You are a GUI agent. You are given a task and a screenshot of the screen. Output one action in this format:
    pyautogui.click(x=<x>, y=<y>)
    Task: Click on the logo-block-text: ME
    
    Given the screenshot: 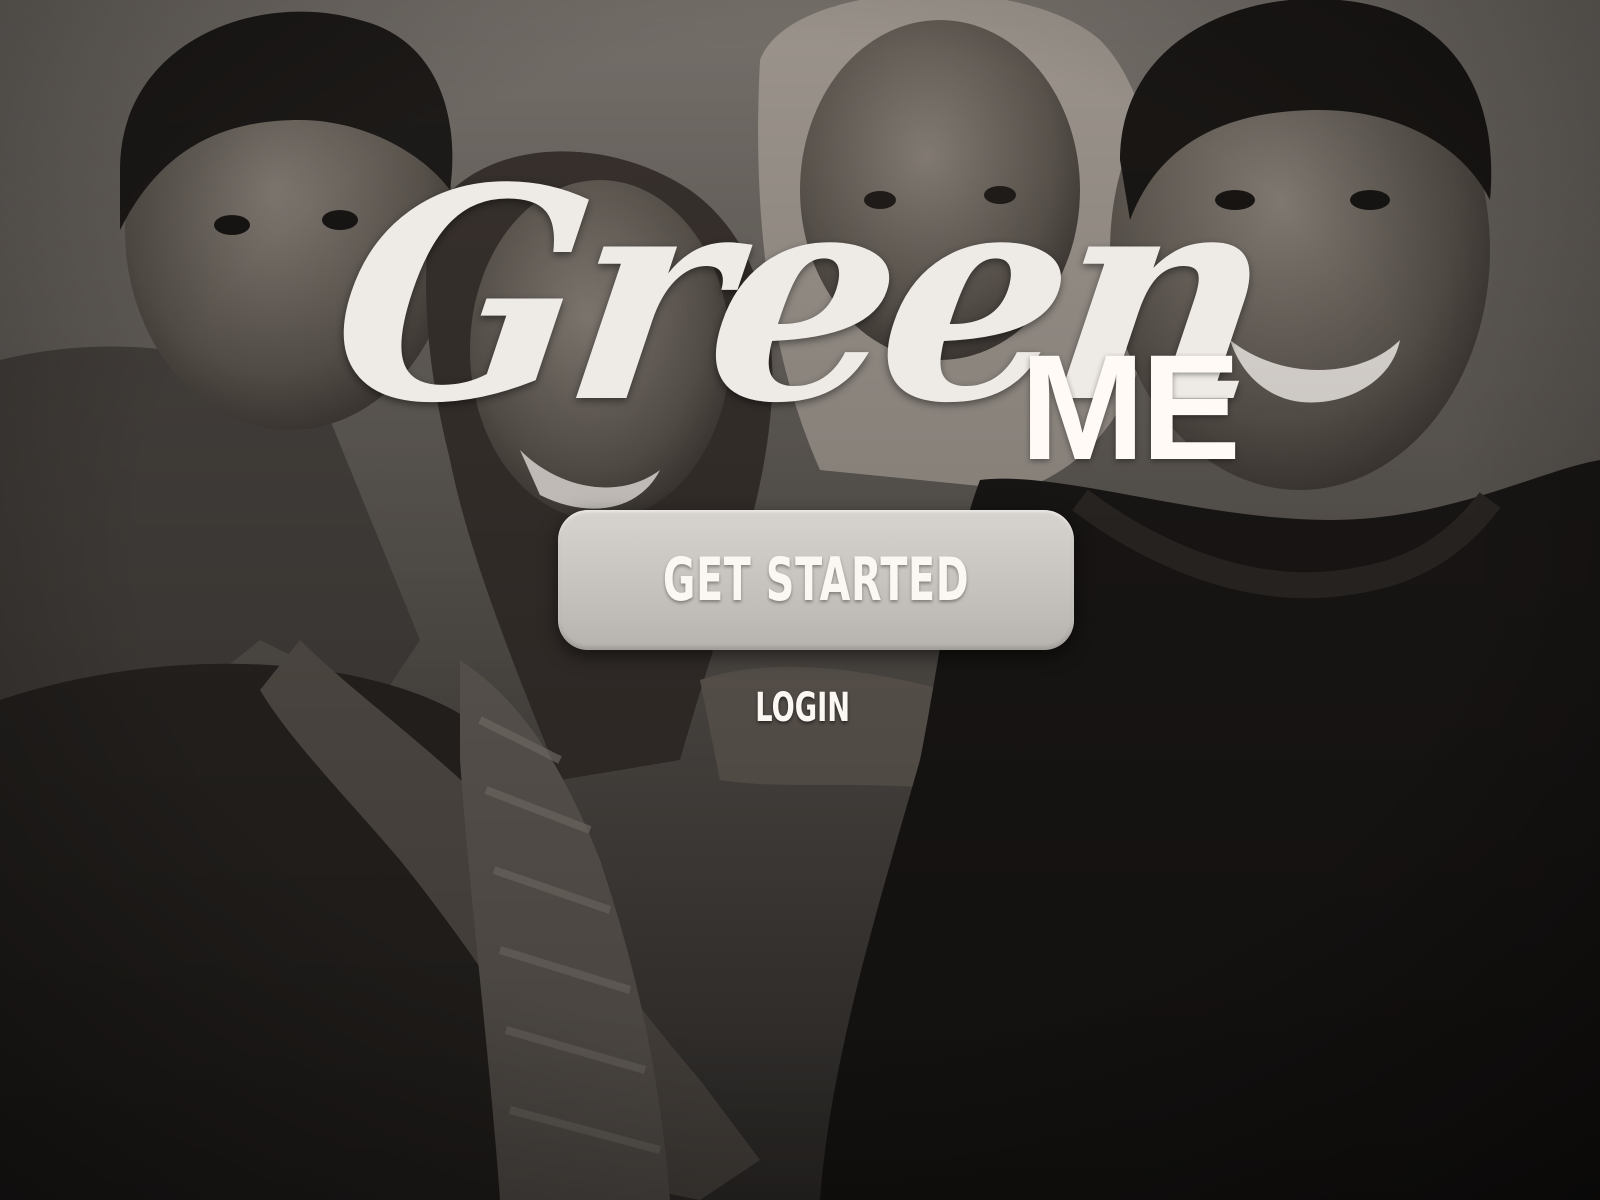 What is the action you would take?
    pyautogui.click(x=1130, y=407)
    